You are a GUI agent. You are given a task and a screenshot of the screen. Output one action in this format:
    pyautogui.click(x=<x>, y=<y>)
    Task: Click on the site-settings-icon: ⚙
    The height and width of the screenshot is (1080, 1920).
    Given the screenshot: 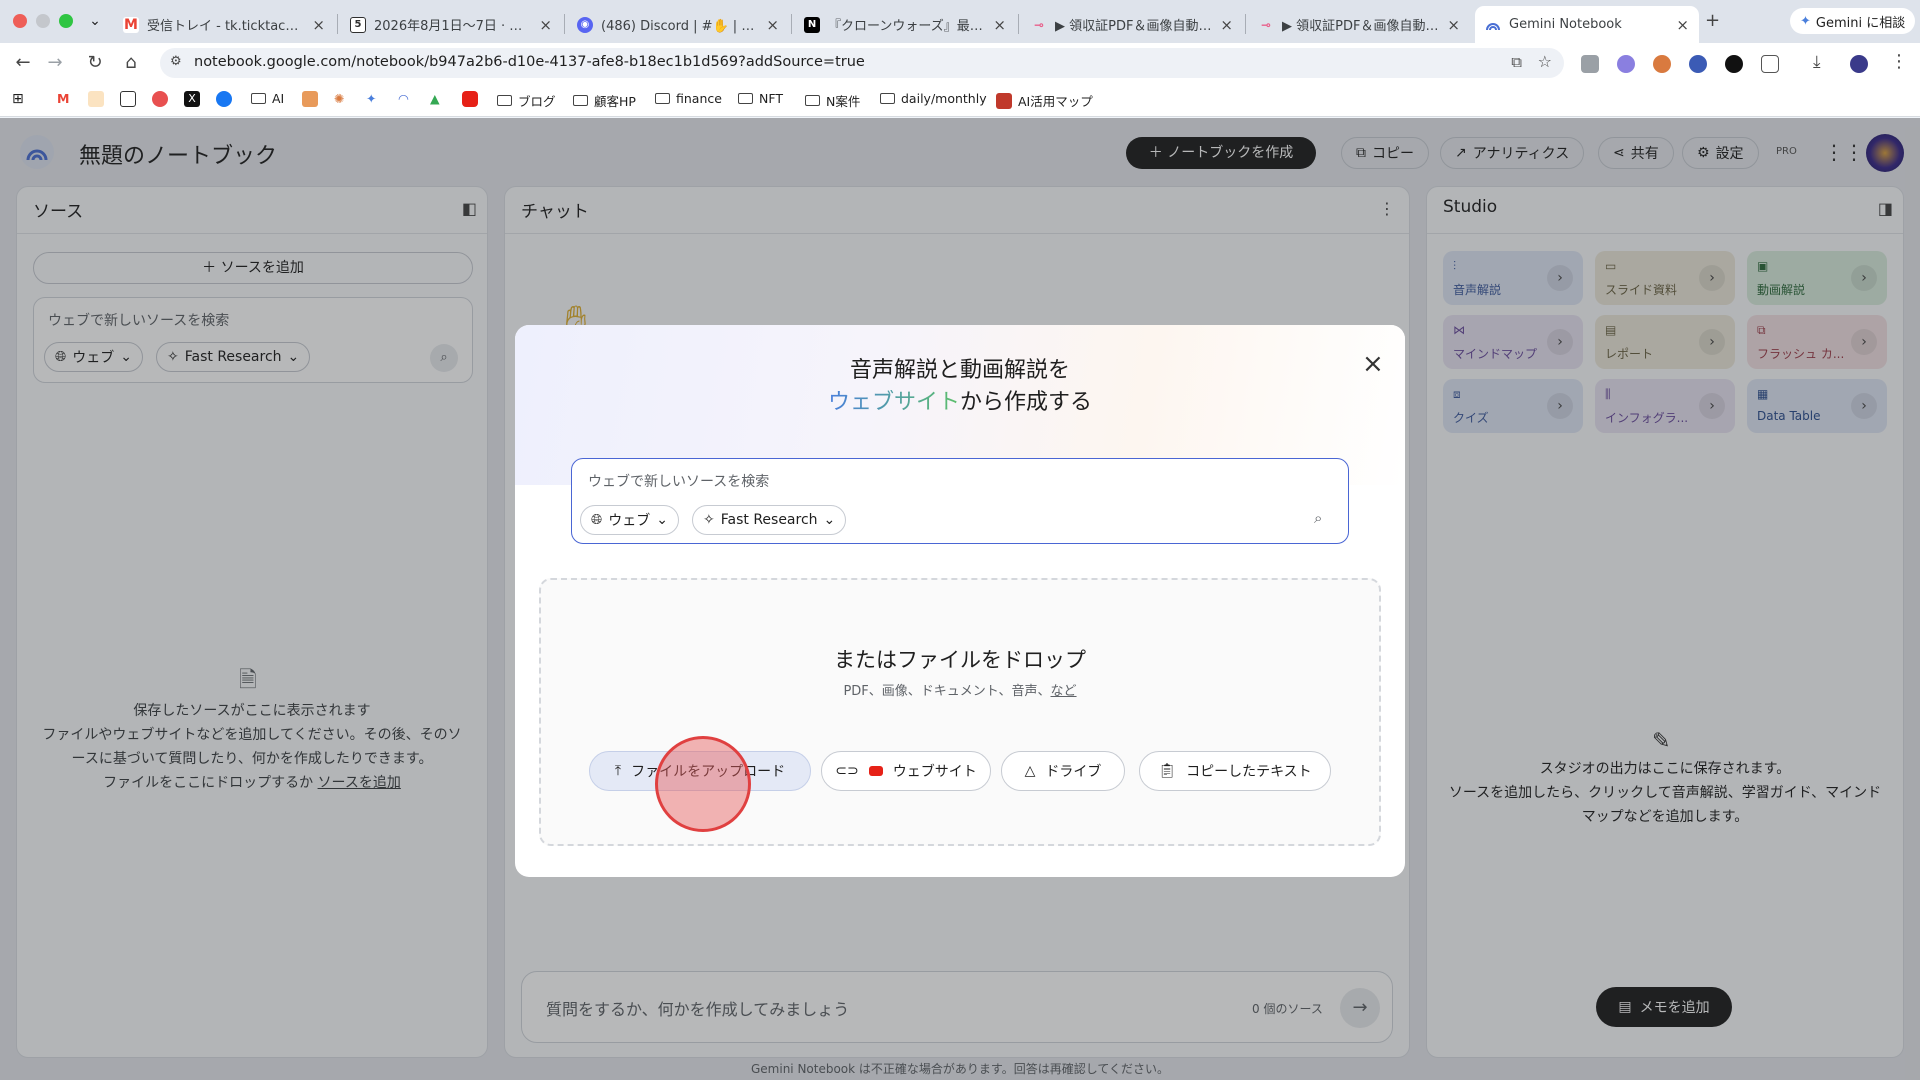 What is the action you would take?
    pyautogui.click(x=176, y=61)
    